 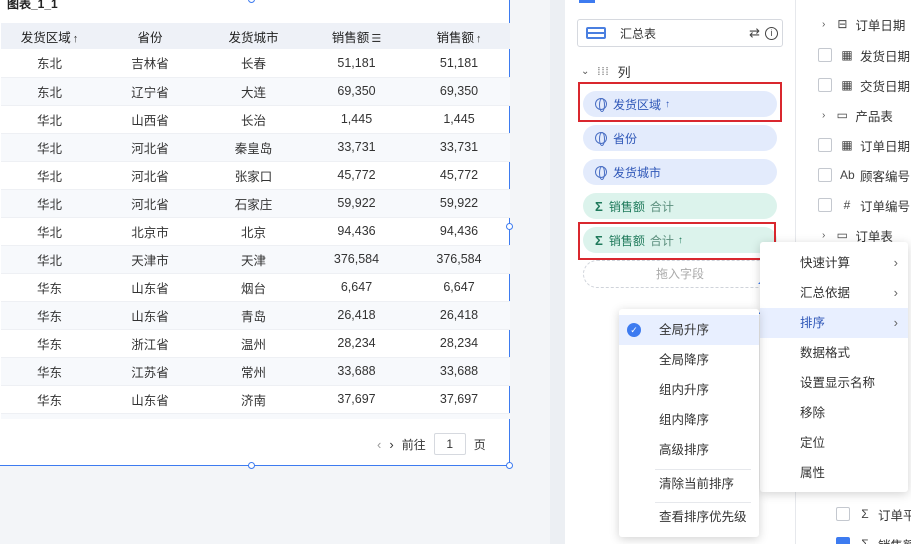 I want to click on info-icon: i, so click(x=771, y=33).